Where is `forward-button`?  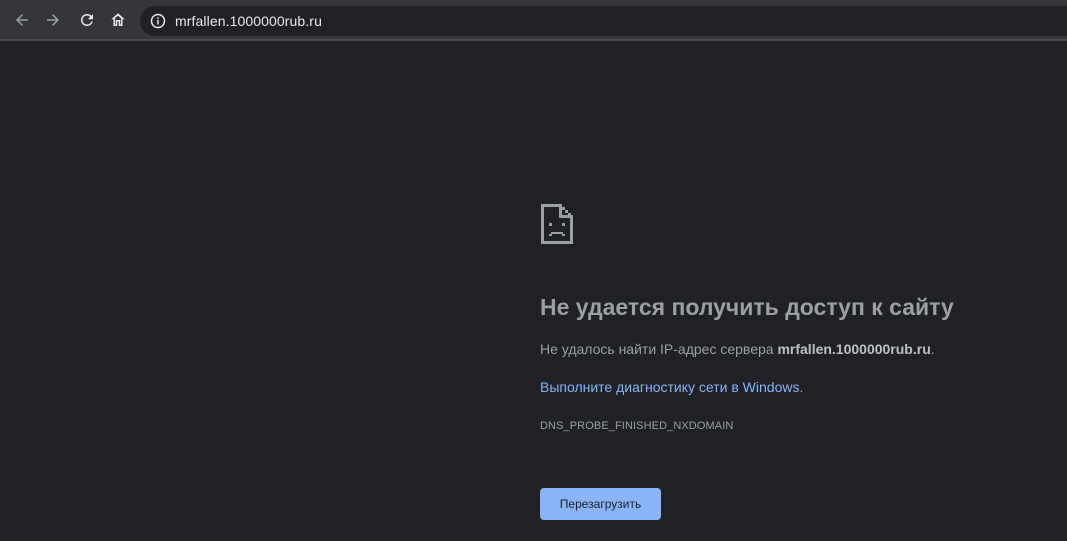
forward-button is located at coordinates (53, 20).